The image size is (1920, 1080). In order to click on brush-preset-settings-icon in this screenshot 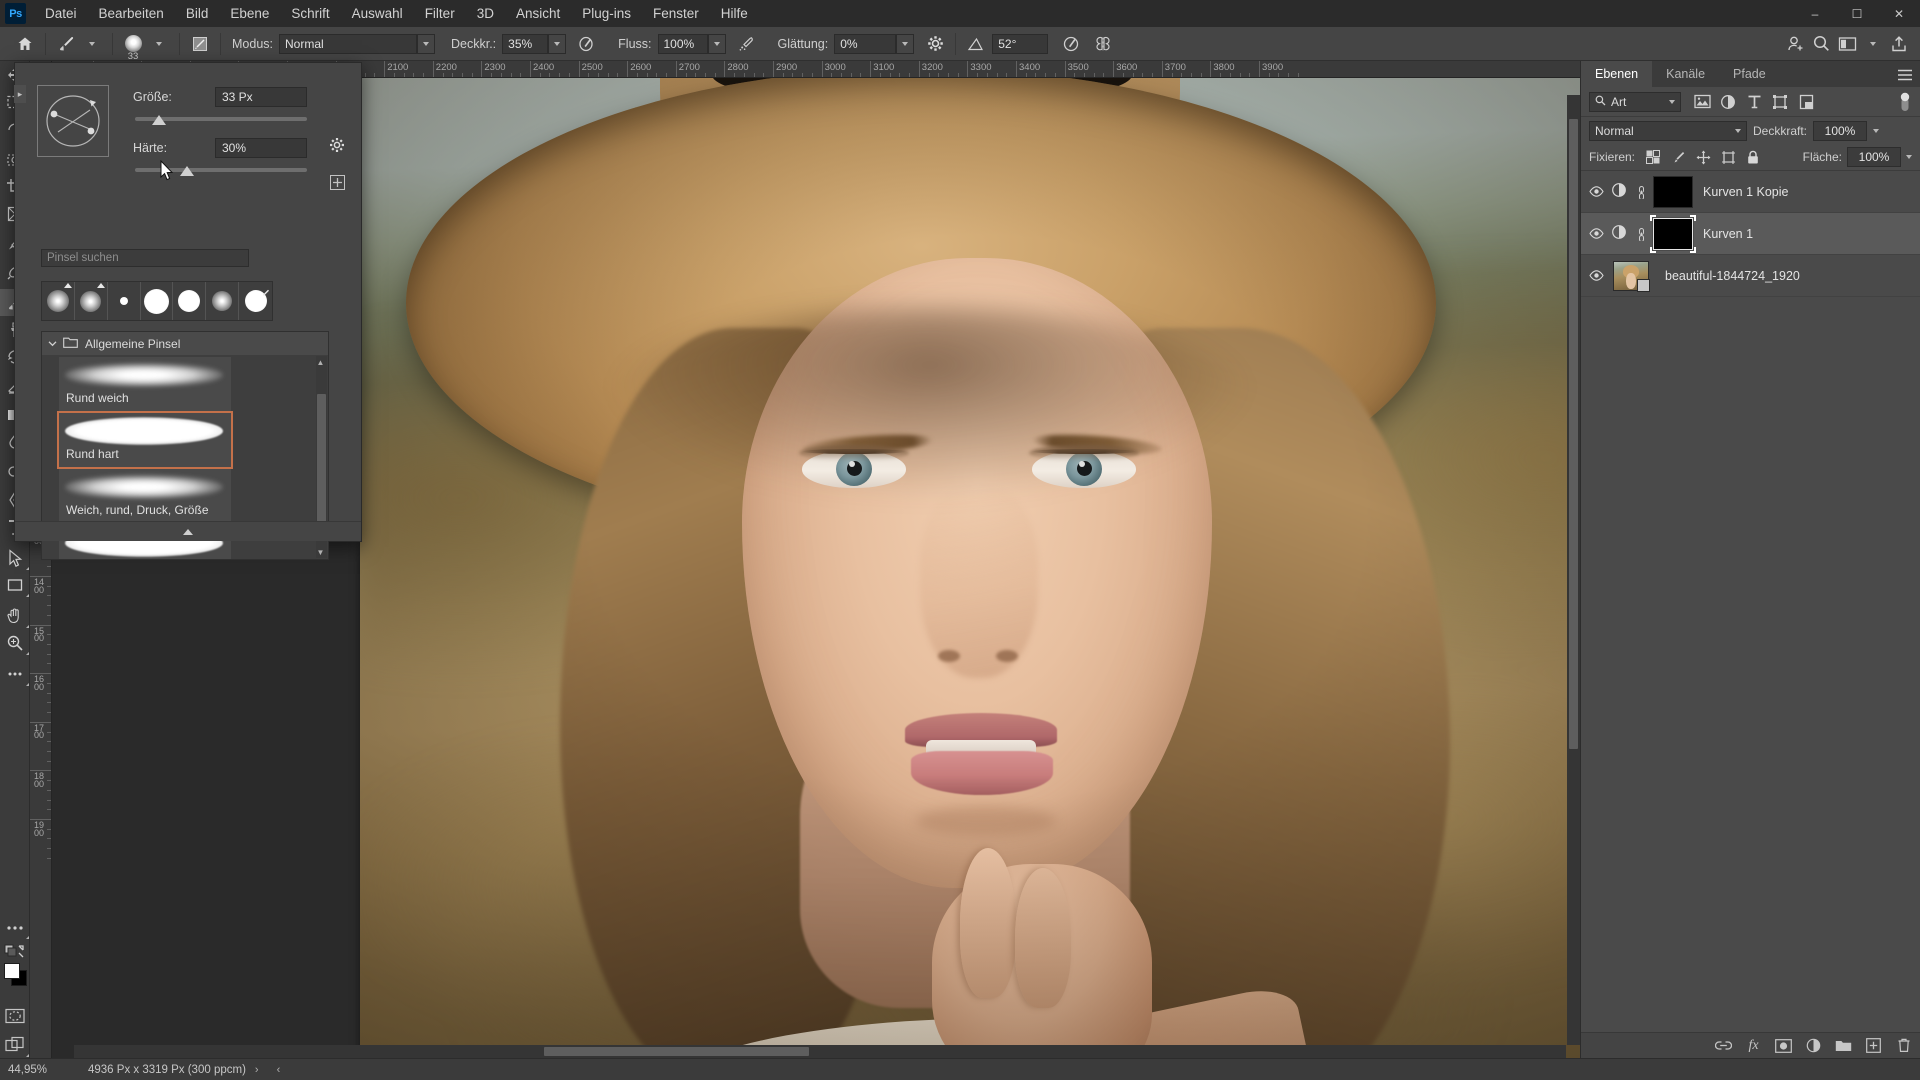, I will do `click(337, 145)`.